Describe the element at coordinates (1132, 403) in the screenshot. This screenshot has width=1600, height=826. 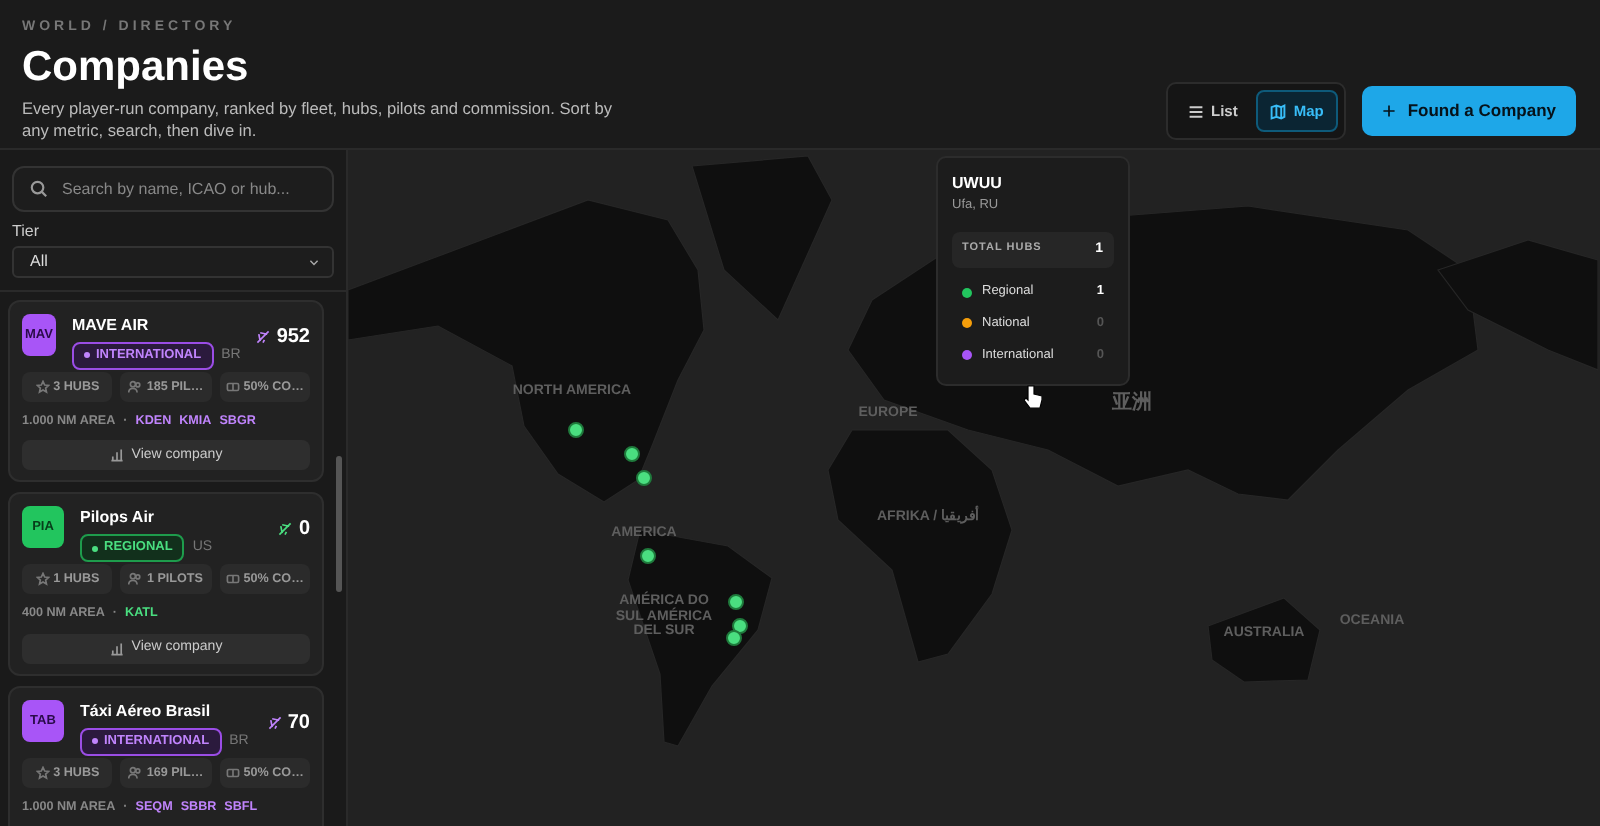
I see `map-label: 亚洲` at that location.